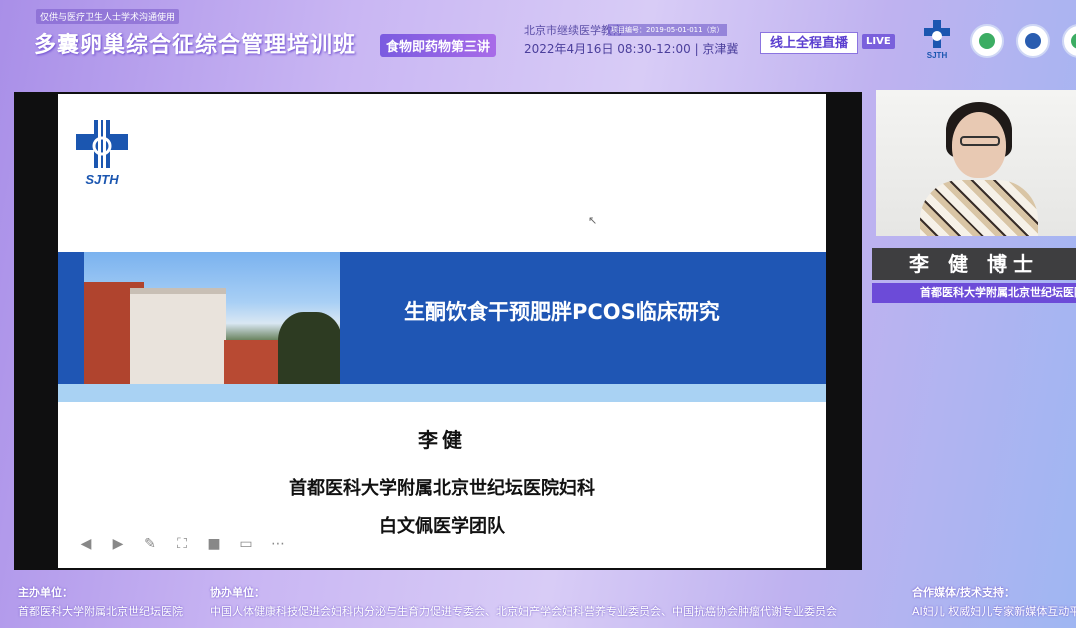  What do you see at coordinates (108, 16) in the screenshot?
I see `usage-note: 仅供与医疗卫生人士学术沟通使用` at bounding box center [108, 16].